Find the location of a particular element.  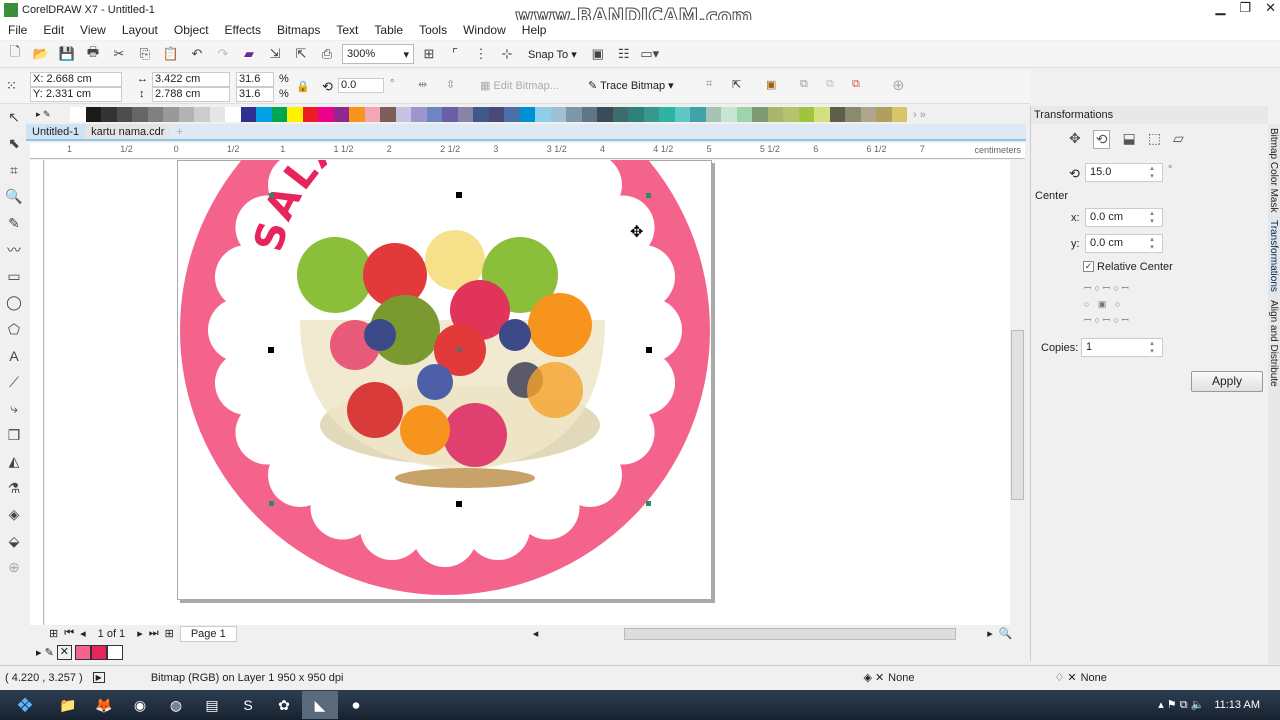

shape-tool-icon: ⬉ is located at coordinates (14, 144).